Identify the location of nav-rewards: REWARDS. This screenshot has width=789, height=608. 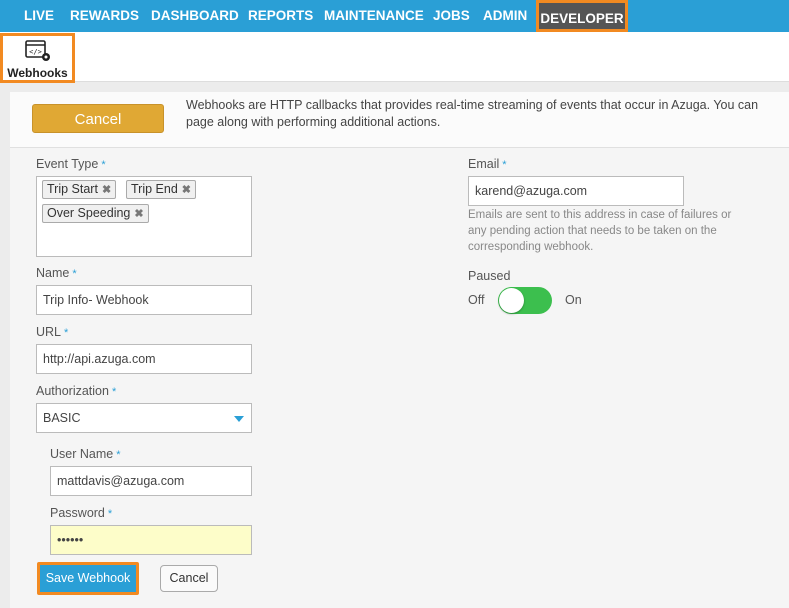
(104, 16).